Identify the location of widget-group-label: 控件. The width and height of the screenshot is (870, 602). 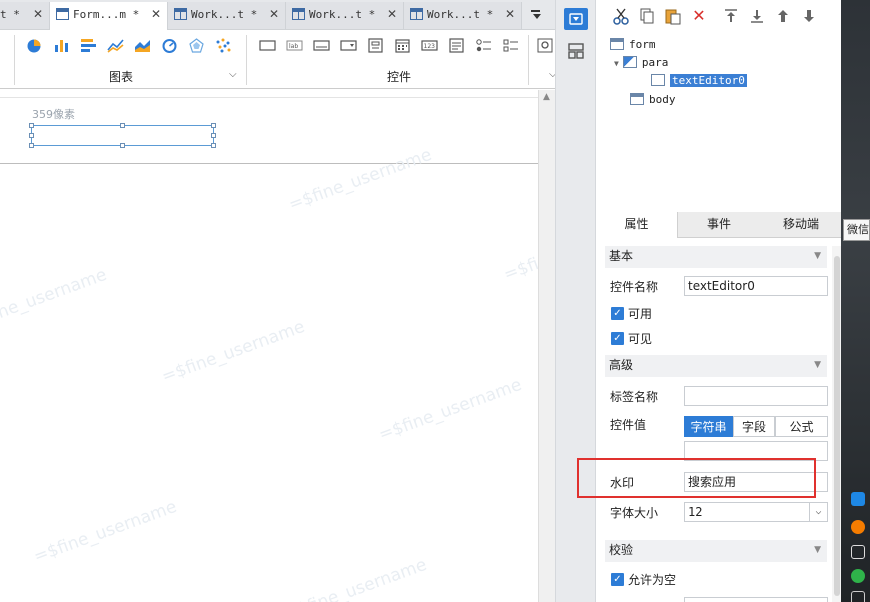
(399, 77).